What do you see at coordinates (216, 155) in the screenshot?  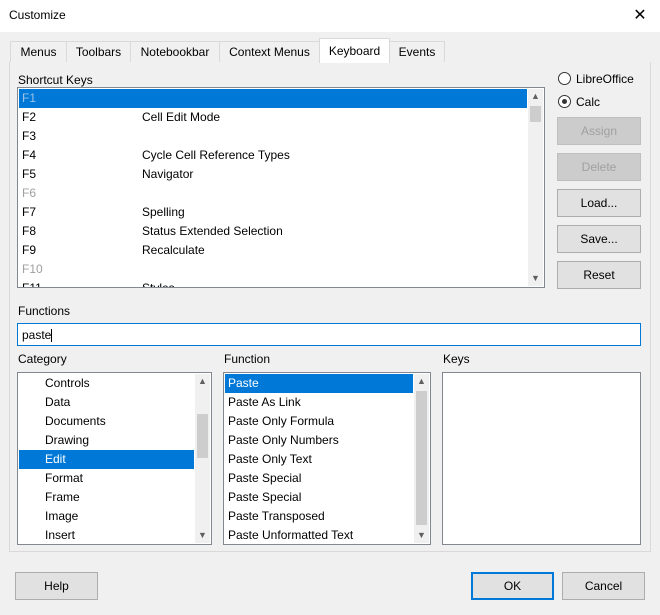 I see `shortcut-command: Cycle Cell Reference Types` at bounding box center [216, 155].